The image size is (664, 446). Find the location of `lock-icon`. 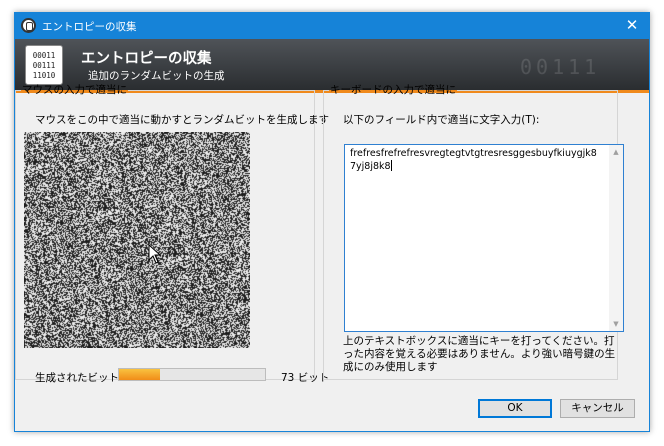

lock-icon is located at coordinates (28, 25).